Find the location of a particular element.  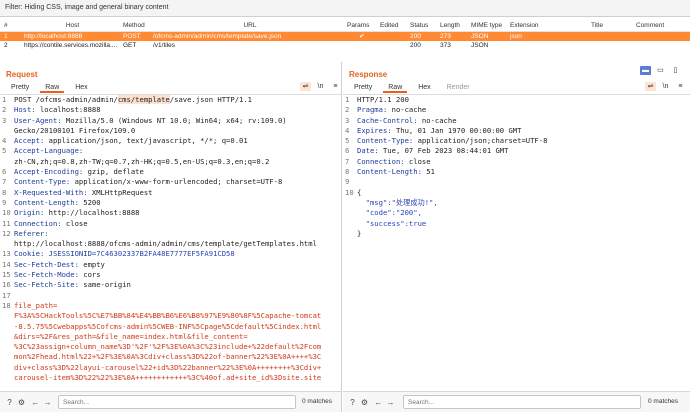

highlight-text: cms/template is located at coordinates (143, 99).